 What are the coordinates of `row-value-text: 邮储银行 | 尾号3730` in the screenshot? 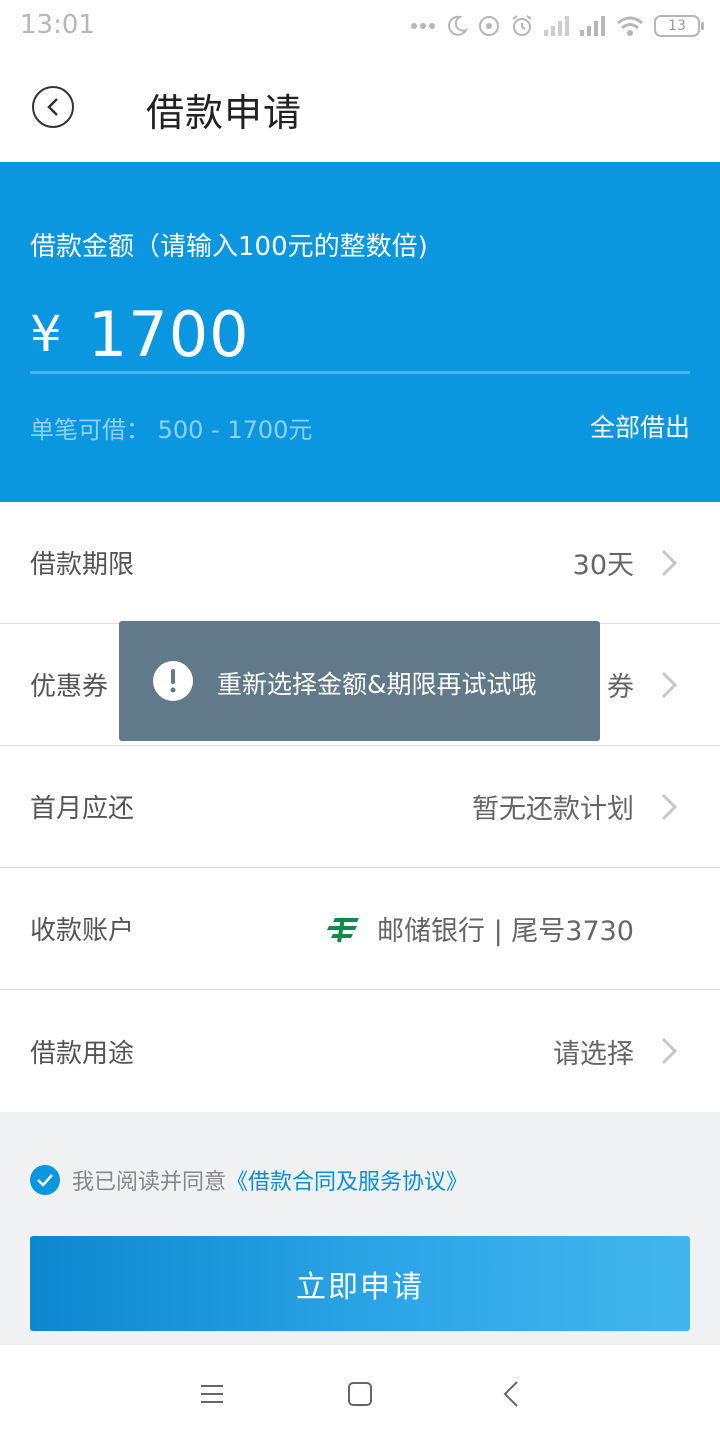 It's located at (505, 931).